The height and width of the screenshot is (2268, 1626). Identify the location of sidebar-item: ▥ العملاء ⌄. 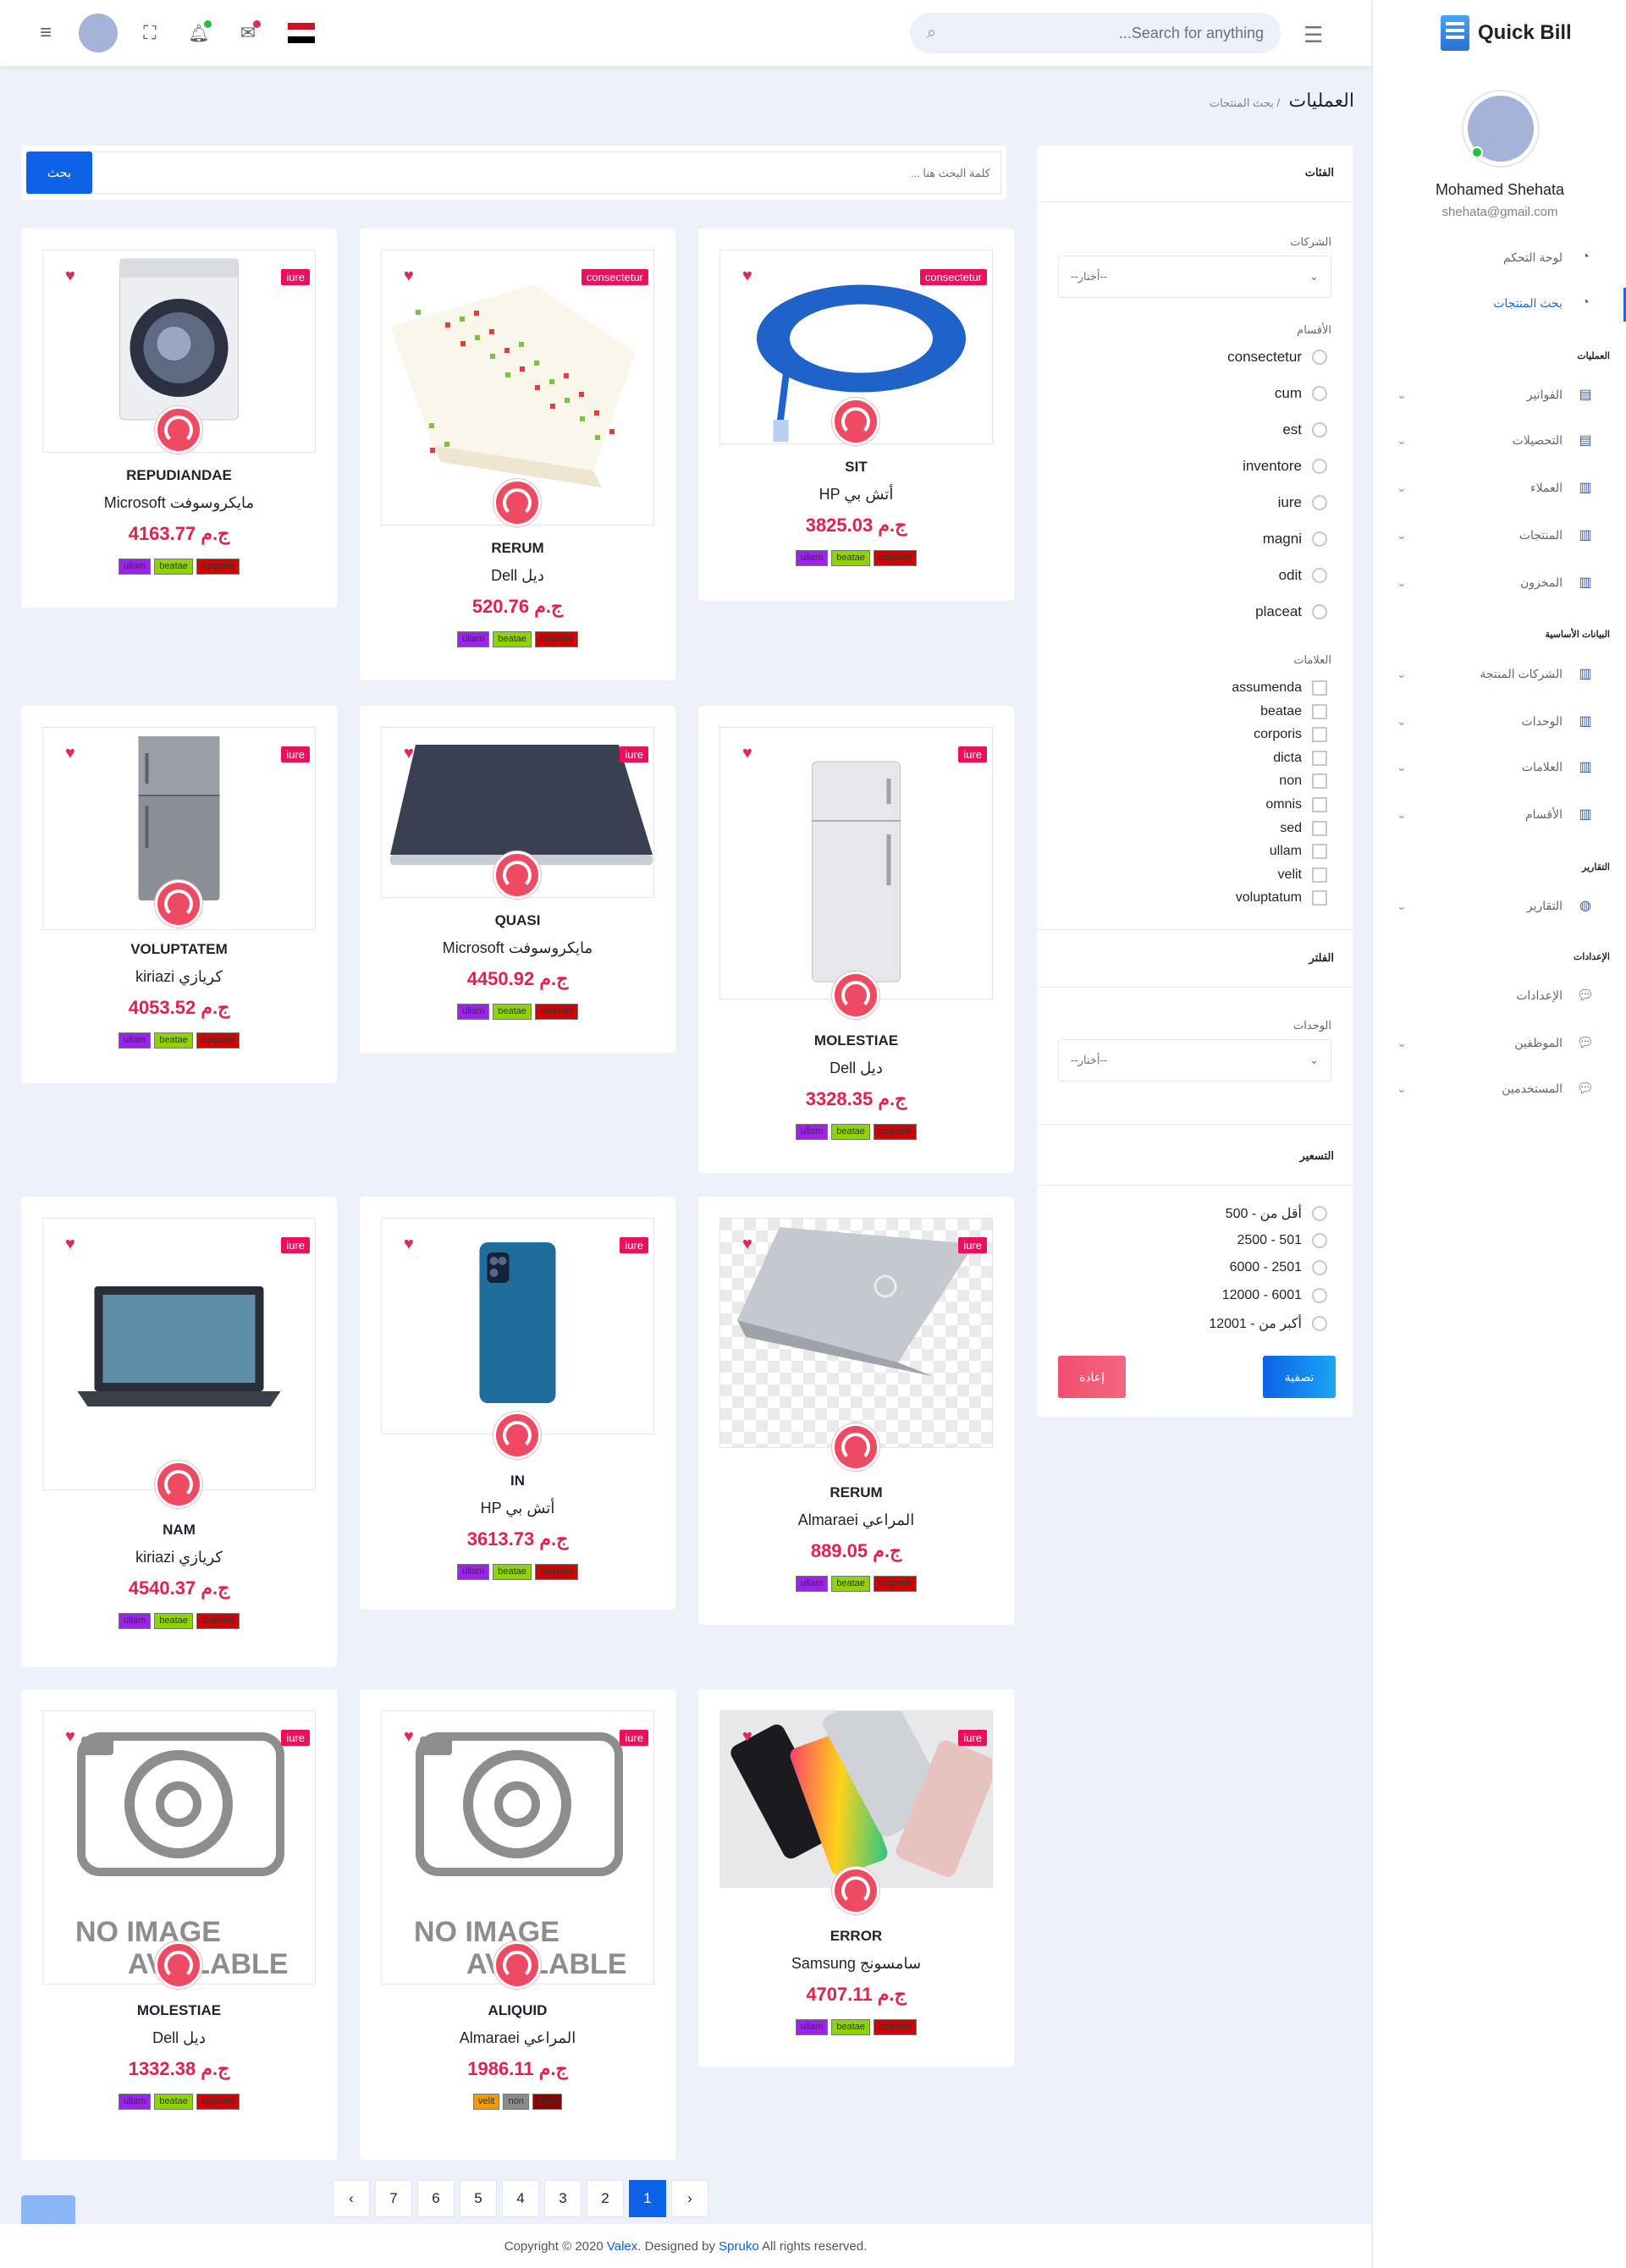
(1500, 488).